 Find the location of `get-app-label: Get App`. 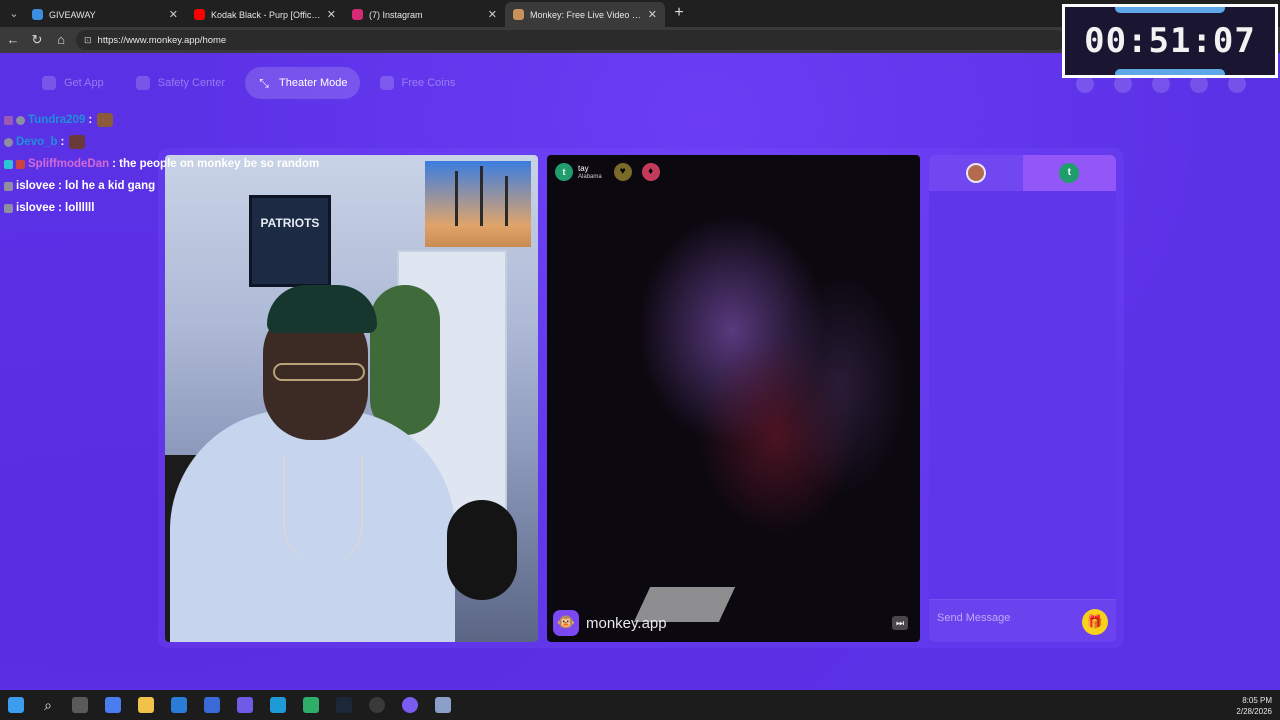

get-app-label: Get App is located at coordinates (84, 83).